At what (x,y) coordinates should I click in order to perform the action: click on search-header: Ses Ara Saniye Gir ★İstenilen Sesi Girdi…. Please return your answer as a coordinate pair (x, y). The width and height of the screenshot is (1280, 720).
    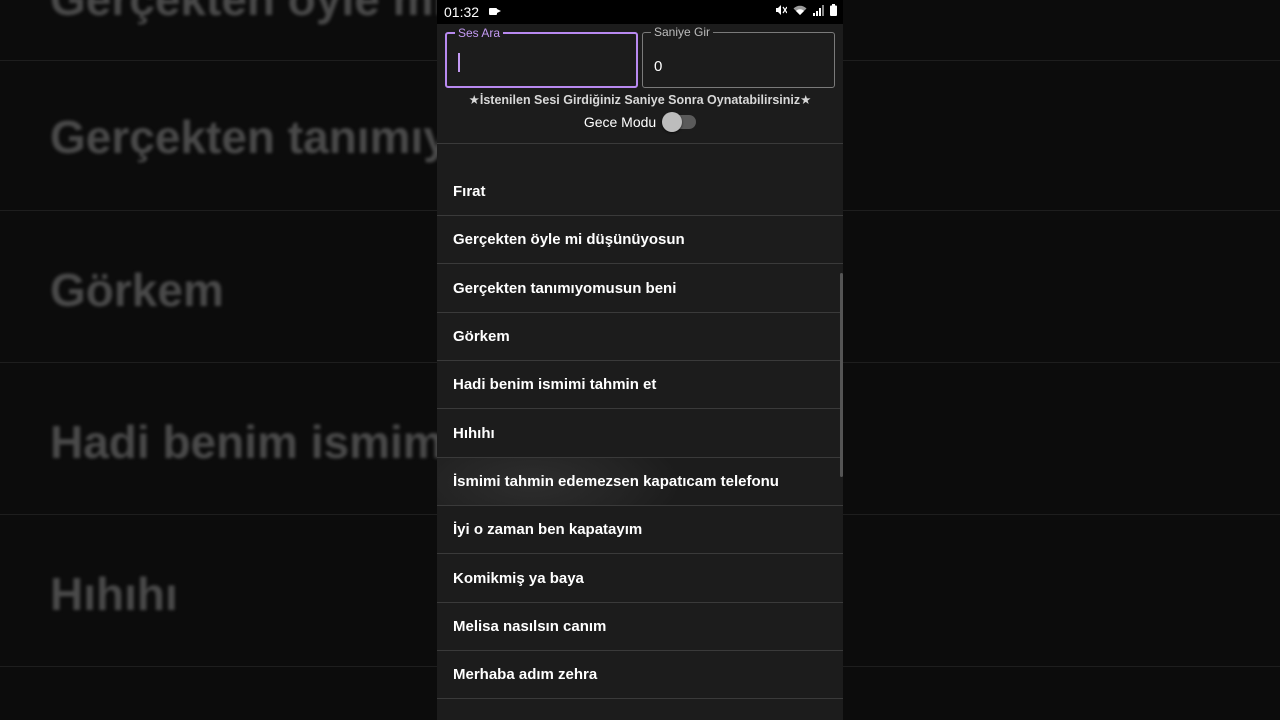
    Looking at the image, I should click on (640, 80).